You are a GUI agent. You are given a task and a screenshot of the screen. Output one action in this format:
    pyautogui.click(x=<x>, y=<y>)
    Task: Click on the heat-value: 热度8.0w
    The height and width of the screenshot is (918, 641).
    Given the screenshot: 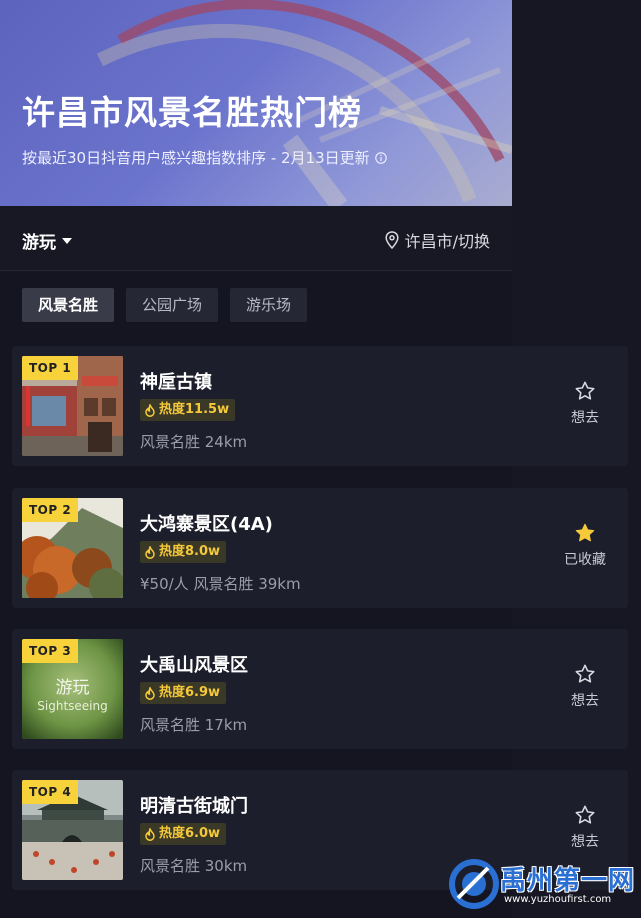 What is the action you would take?
    pyautogui.click(x=190, y=551)
    